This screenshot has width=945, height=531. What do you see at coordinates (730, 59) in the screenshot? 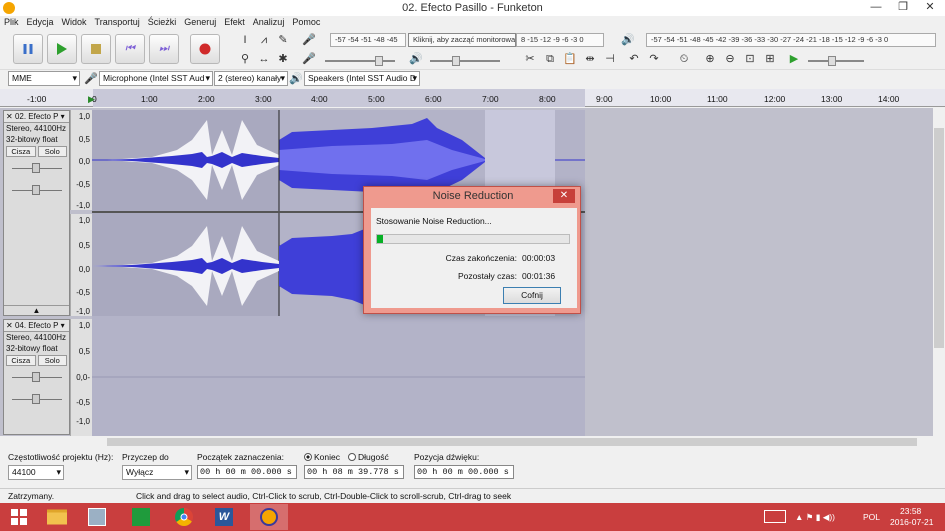
I see `zoom-out-icon: ⊖` at bounding box center [730, 59].